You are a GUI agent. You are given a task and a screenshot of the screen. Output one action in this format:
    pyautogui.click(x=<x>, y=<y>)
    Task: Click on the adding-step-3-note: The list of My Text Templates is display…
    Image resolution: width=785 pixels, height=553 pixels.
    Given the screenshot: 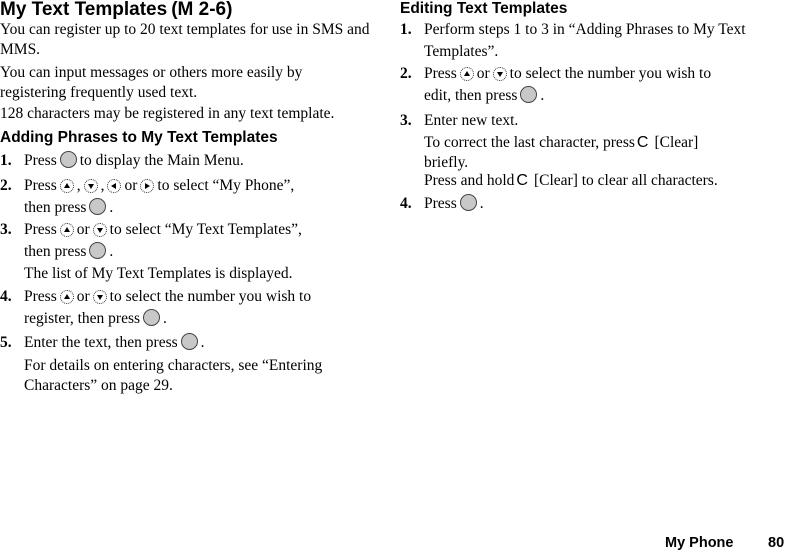 What is the action you would take?
    pyautogui.click(x=158, y=273)
    